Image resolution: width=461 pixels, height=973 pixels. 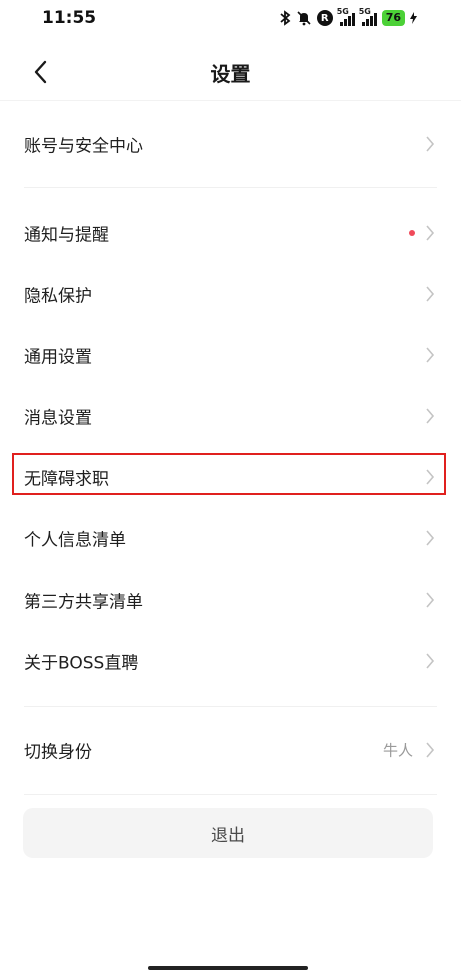 What do you see at coordinates (230, 538) in the screenshot?
I see `settings-item-personal-info-list: 个人信息清单` at bounding box center [230, 538].